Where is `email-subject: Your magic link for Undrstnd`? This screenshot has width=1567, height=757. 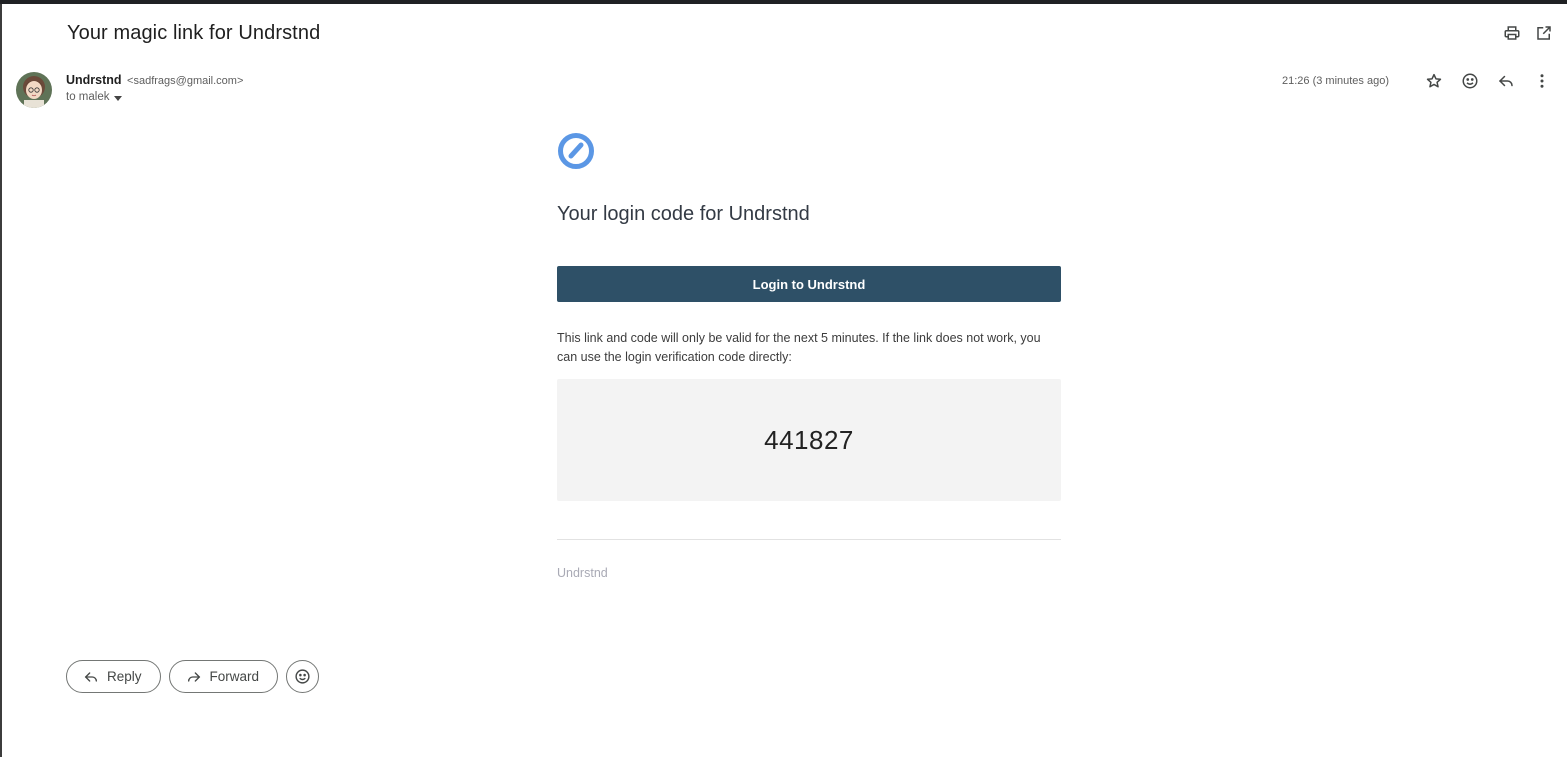
email-subject: Your magic link for Undrstnd is located at coordinates (194, 33).